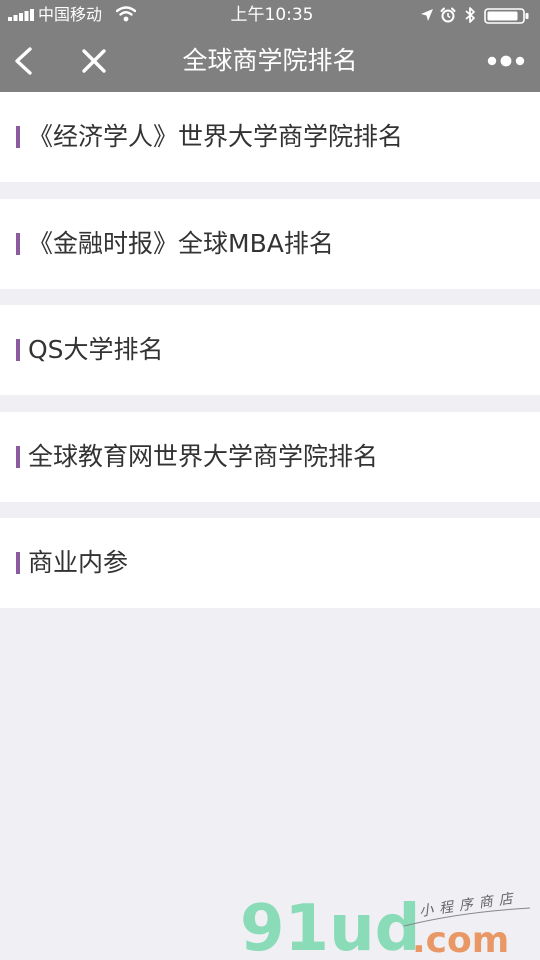  What do you see at coordinates (78, 562) in the screenshot?
I see `list-item-label: 商业内参` at bounding box center [78, 562].